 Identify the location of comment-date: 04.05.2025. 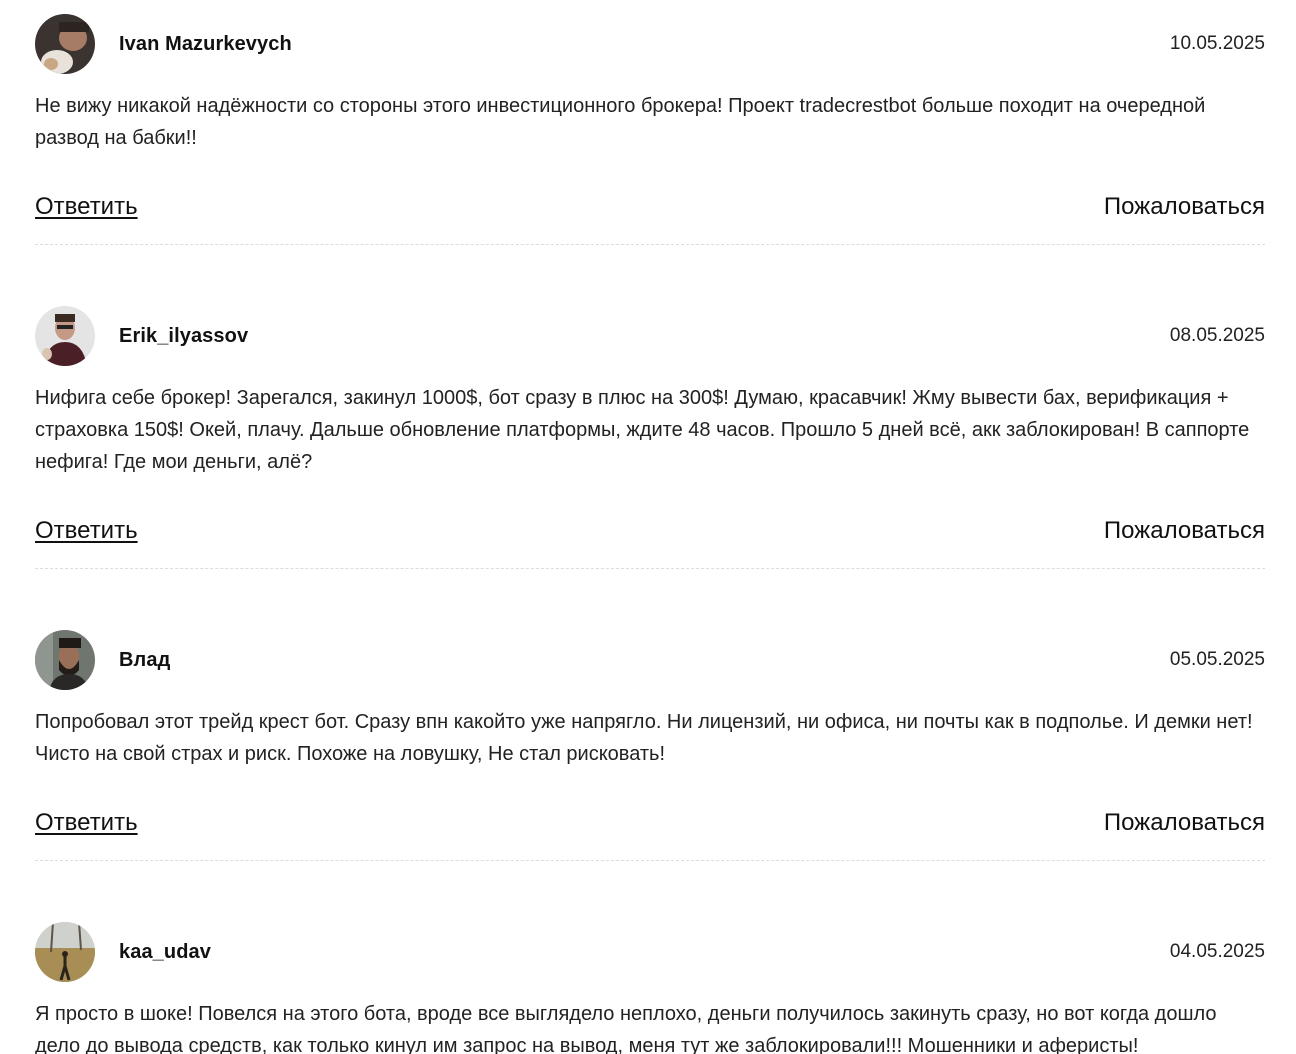
(1217, 951).